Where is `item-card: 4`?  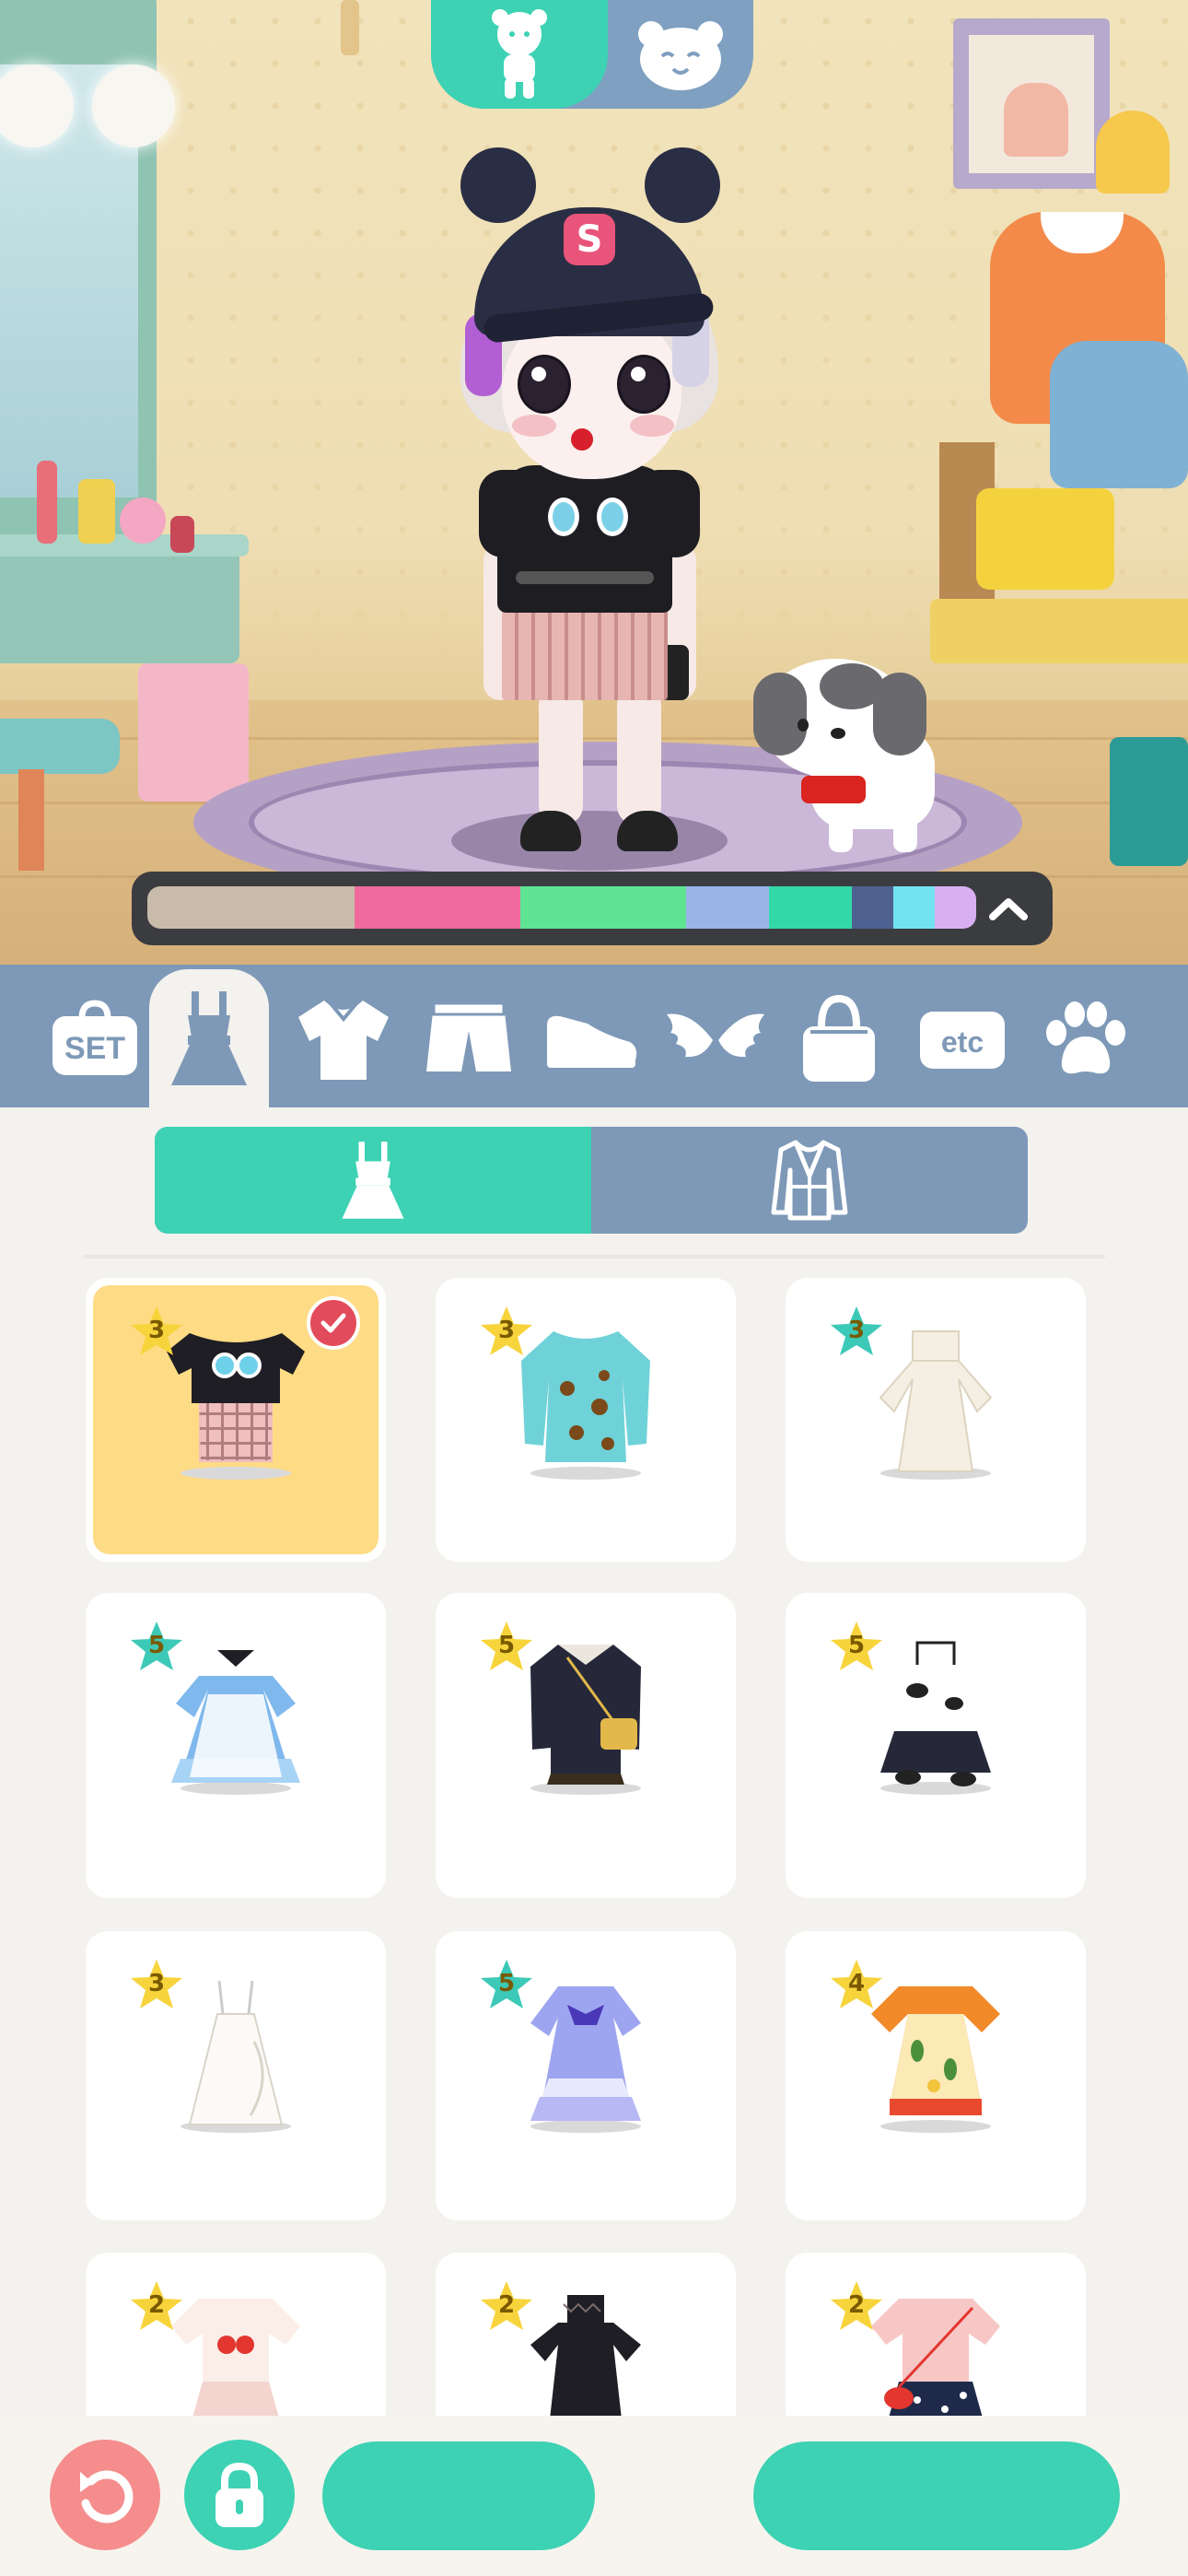
item-card: 4 is located at coordinates (936, 2075).